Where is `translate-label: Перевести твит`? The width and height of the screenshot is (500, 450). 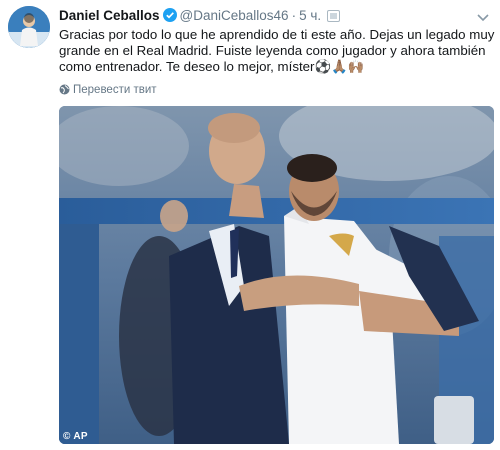 translate-label: Перевести твит is located at coordinates (115, 90).